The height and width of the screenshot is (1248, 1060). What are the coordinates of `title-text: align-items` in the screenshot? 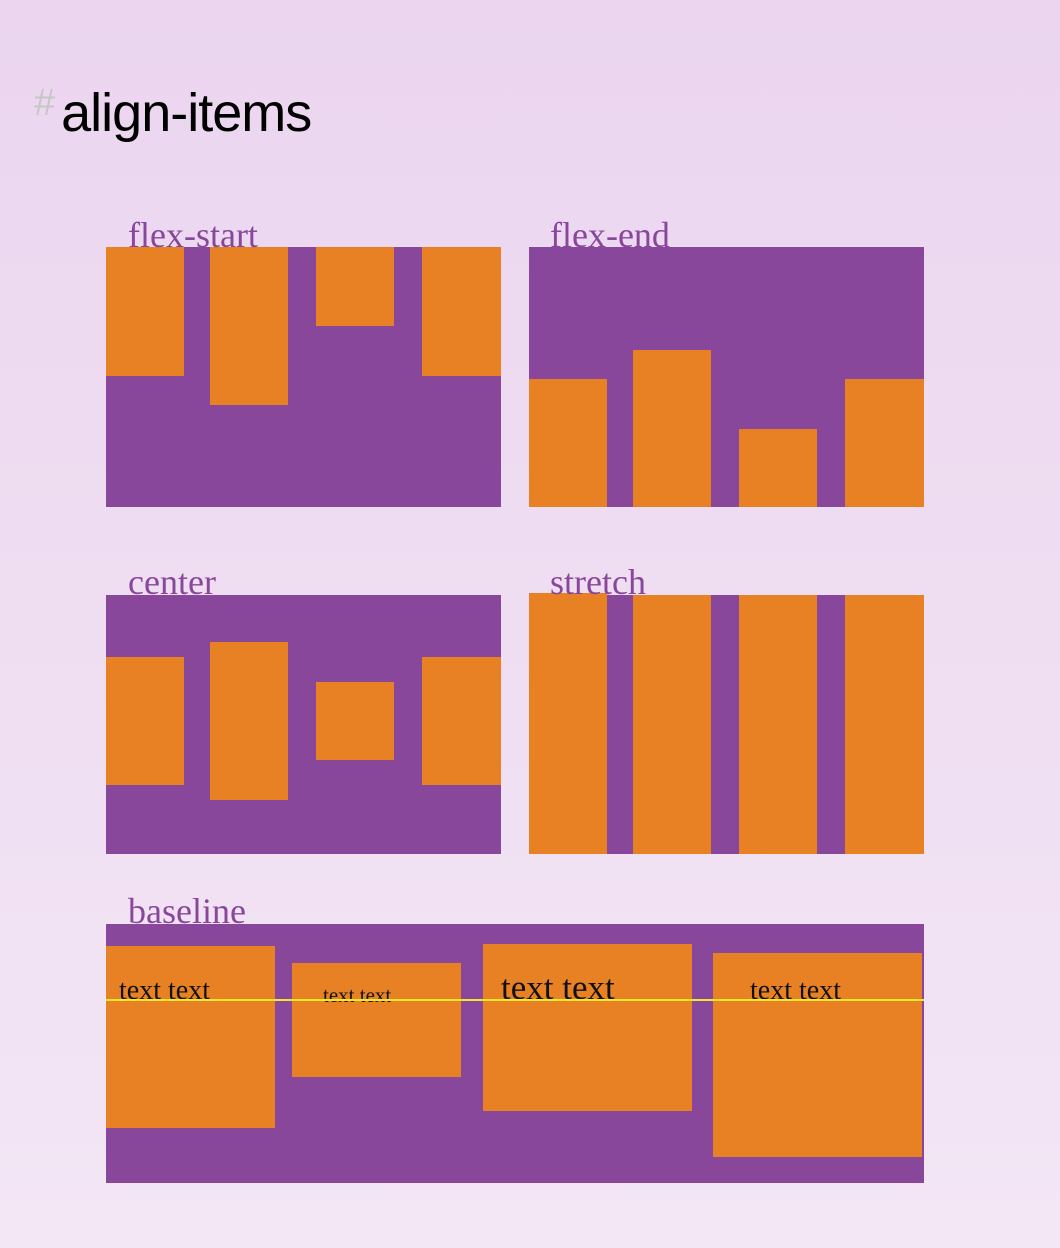 It's located at (186, 113).